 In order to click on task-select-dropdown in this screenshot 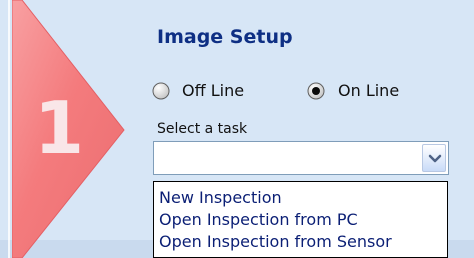, I will do `click(301, 158)`.